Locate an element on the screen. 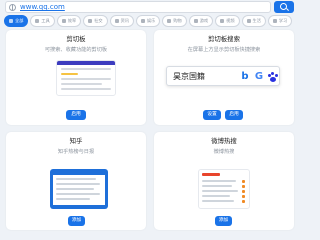 The width and height of the screenshot is (320, 240). search-button is located at coordinates (284, 7).